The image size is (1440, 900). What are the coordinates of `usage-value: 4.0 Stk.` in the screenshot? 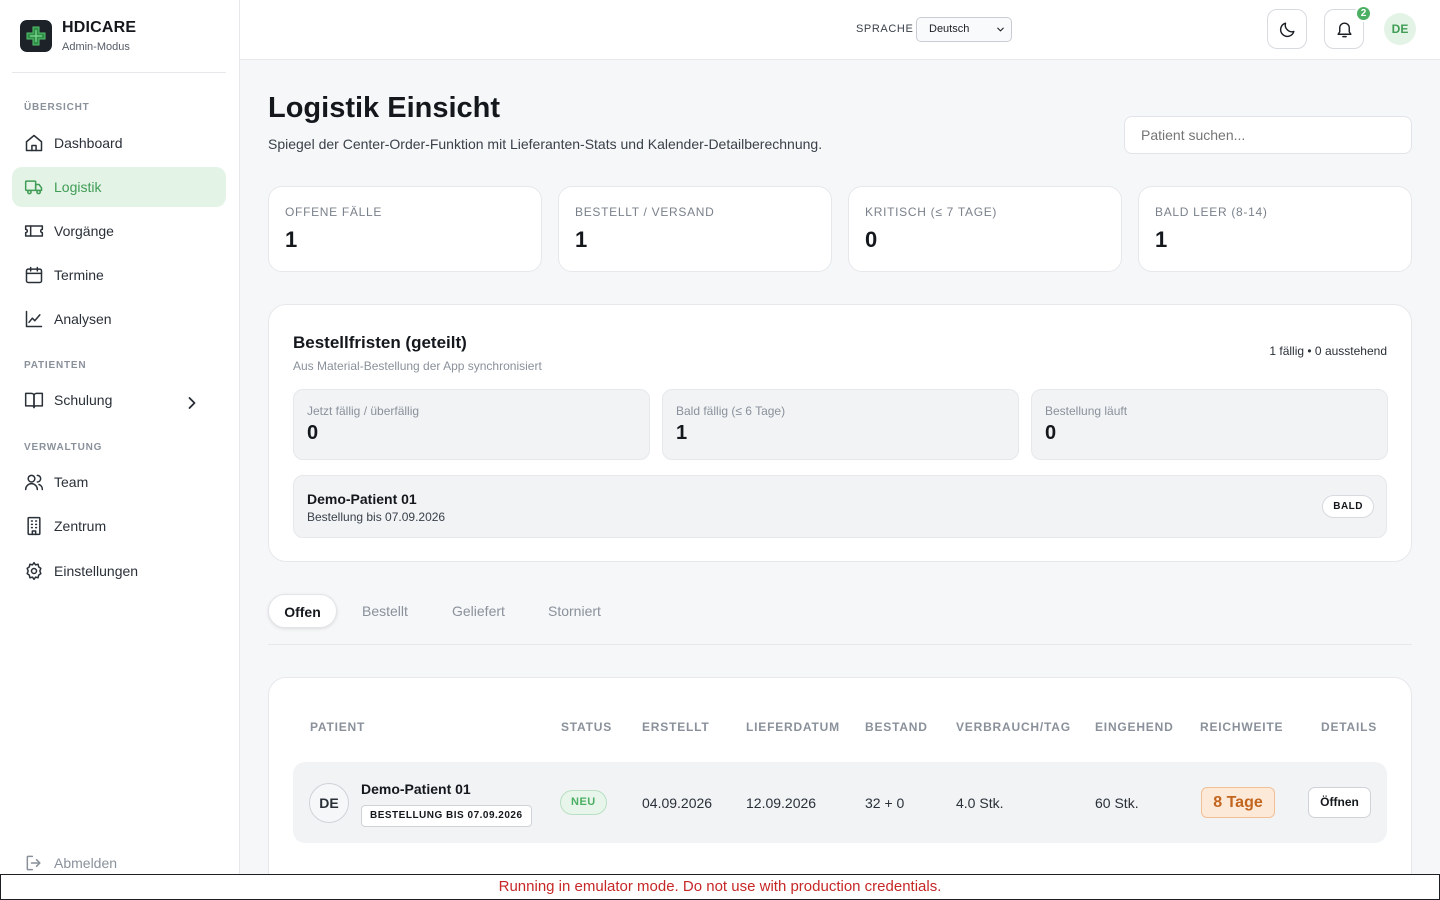 It's located at (980, 803).